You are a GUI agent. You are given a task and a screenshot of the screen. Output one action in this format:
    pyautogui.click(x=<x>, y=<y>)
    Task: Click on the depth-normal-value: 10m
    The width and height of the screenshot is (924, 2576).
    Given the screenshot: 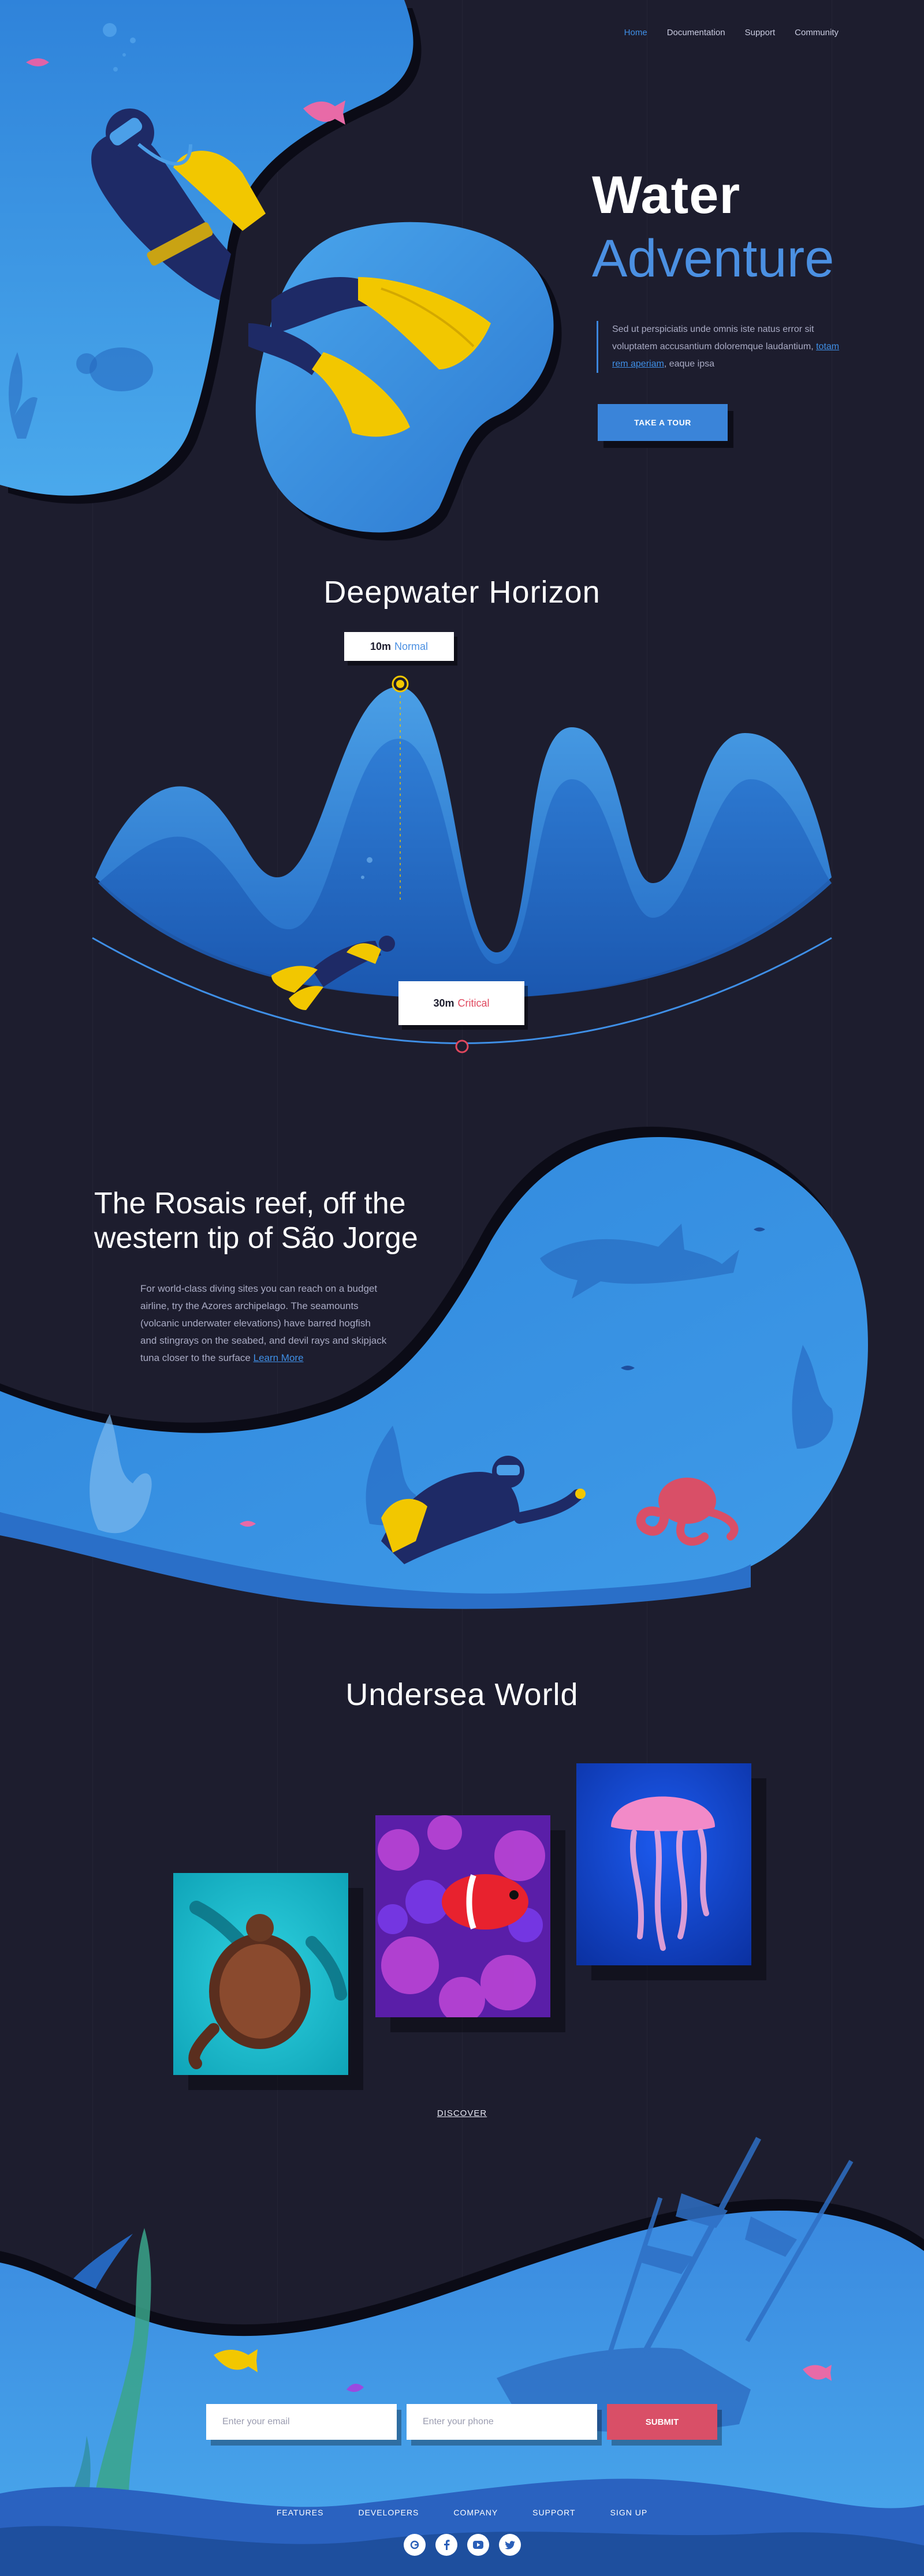 What is the action you would take?
    pyautogui.click(x=381, y=646)
    